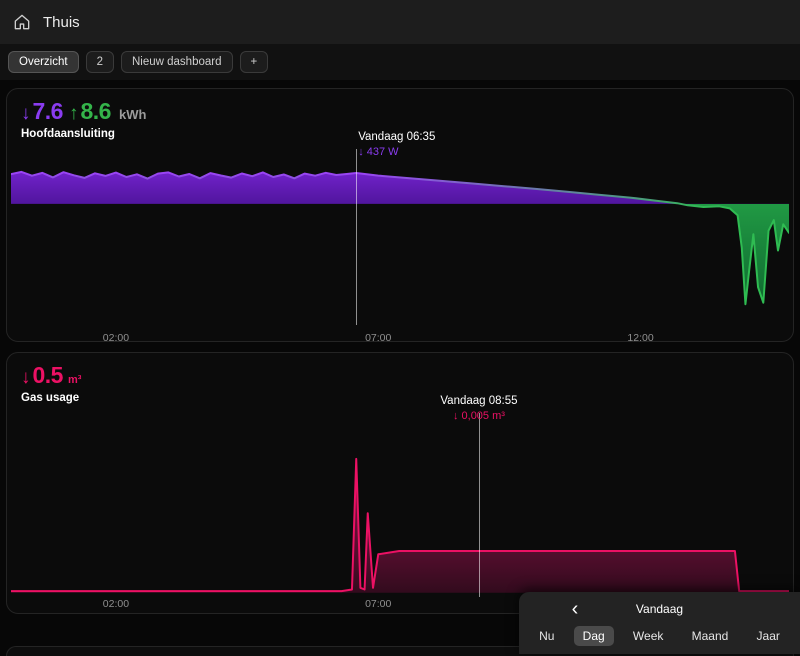 The width and height of the screenshot is (800, 656). I want to click on tab-dashboard-2: 2, so click(99, 62).